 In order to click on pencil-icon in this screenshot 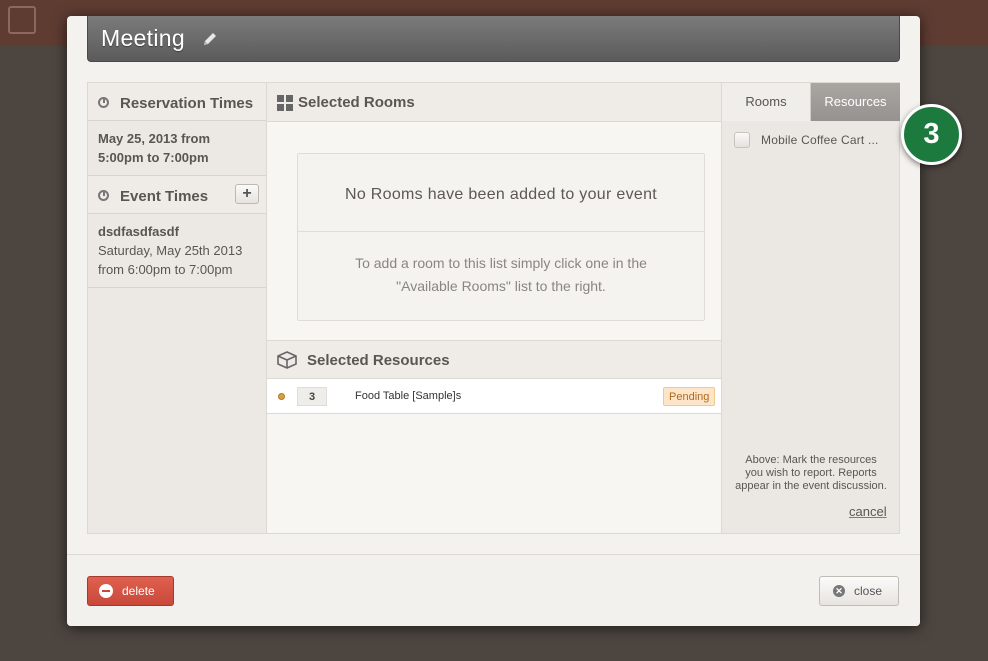, I will do `click(210, 39)`.